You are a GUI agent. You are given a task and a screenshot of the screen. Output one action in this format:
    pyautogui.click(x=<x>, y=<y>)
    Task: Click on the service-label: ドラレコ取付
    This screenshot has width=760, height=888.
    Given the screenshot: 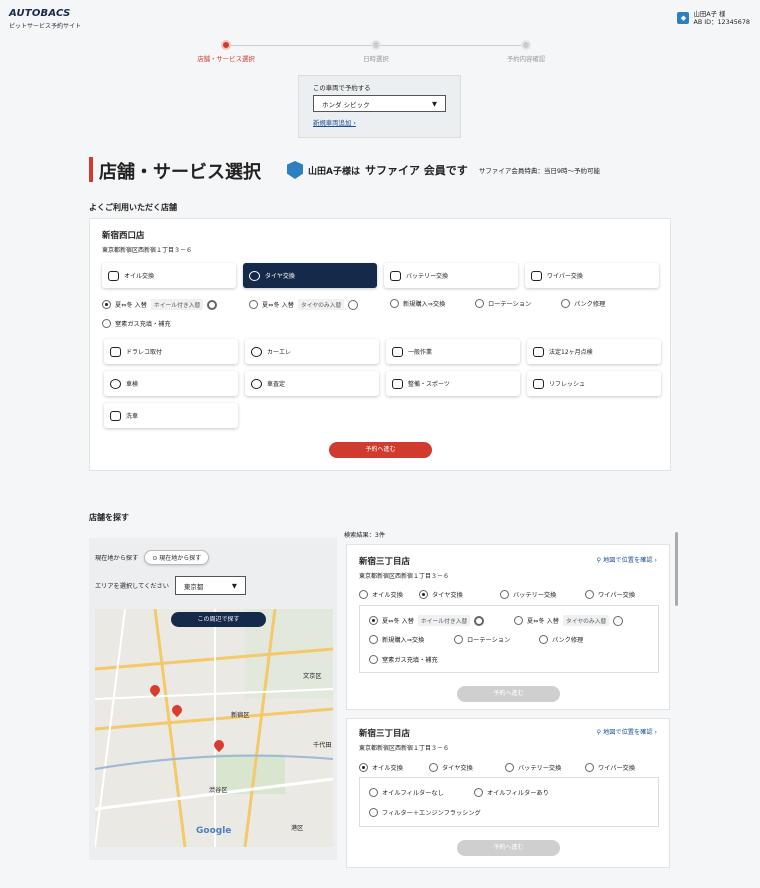 What is the action you would take?
    pyautogui.click(x=144, y=352)
    